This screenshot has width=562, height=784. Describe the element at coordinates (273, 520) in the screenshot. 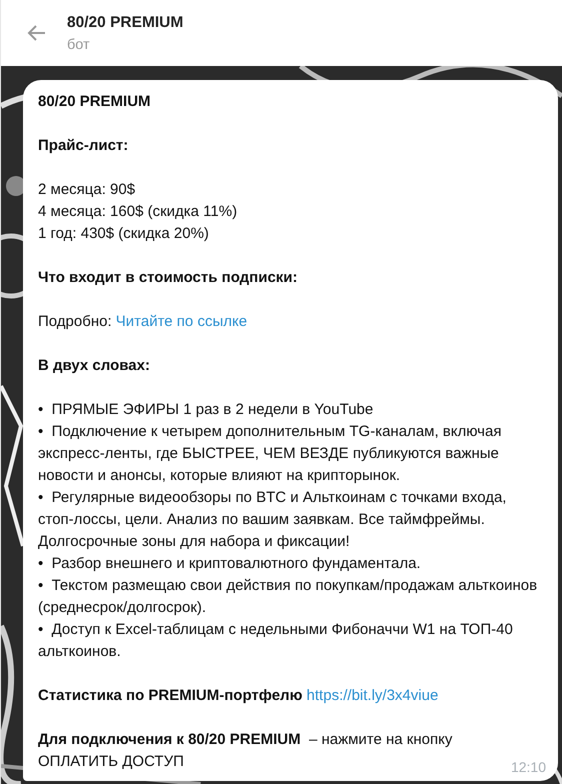

I see `message-line: • Регулярные видеообзоры по BTC и Альткоинам с точками входа, стоп-лоссы, цели. Анализ по вашим заявкам. Все таймфреймы. Долгосрочные зоны для набора и фиксации!` at that location.